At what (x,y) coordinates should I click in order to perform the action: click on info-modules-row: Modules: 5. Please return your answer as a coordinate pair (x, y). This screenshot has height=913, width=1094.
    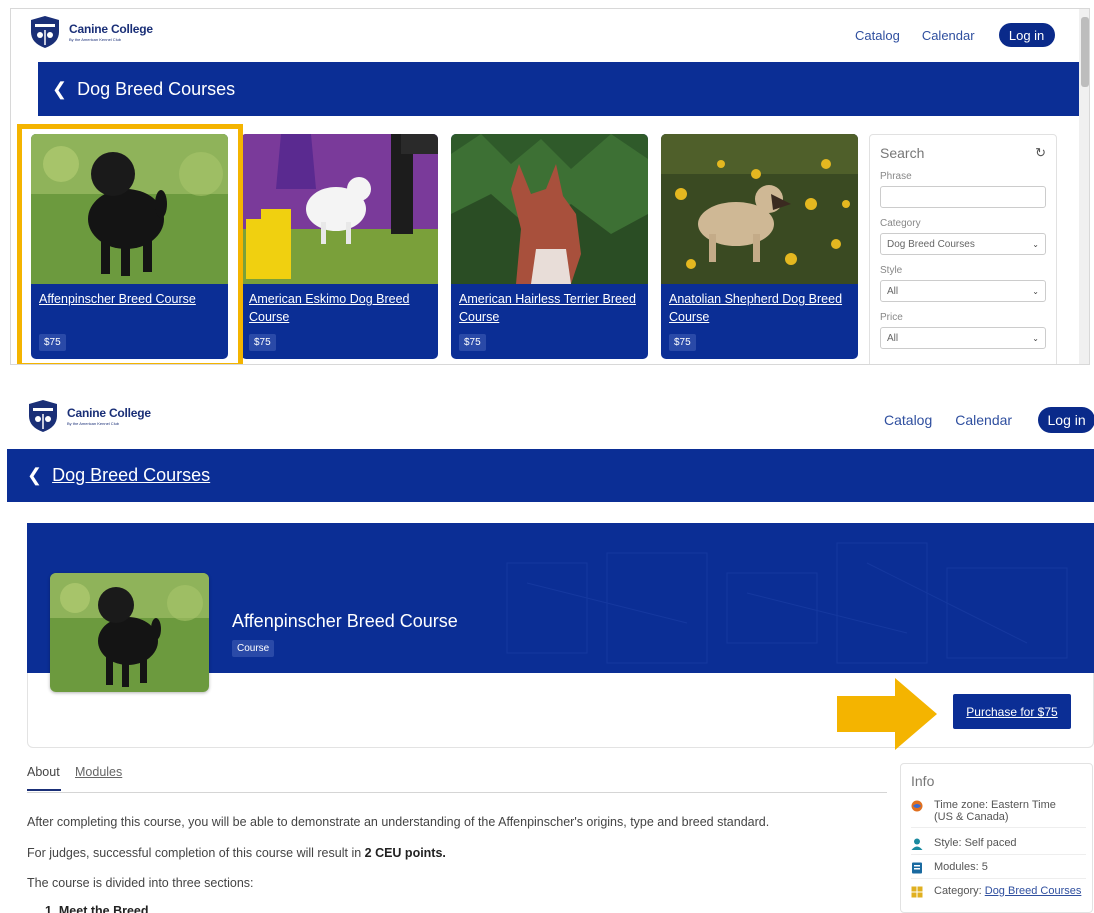
    Looking at the image, I should click on (998, 870).